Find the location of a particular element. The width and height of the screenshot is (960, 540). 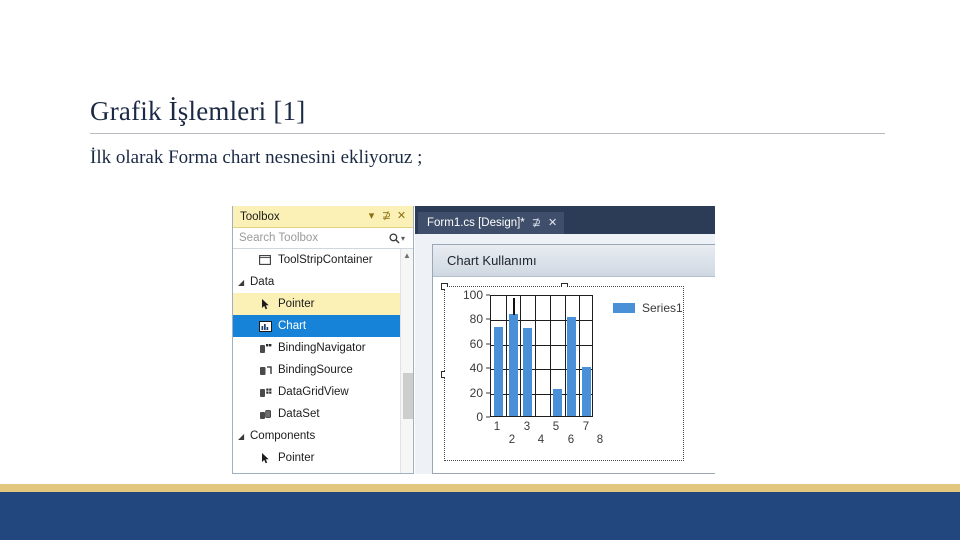

designer-surface: Chart Kullanımı 0 20 40 60 80 100 1 3 5 7 2 4 6 8 is located at coordinates (565, 354).